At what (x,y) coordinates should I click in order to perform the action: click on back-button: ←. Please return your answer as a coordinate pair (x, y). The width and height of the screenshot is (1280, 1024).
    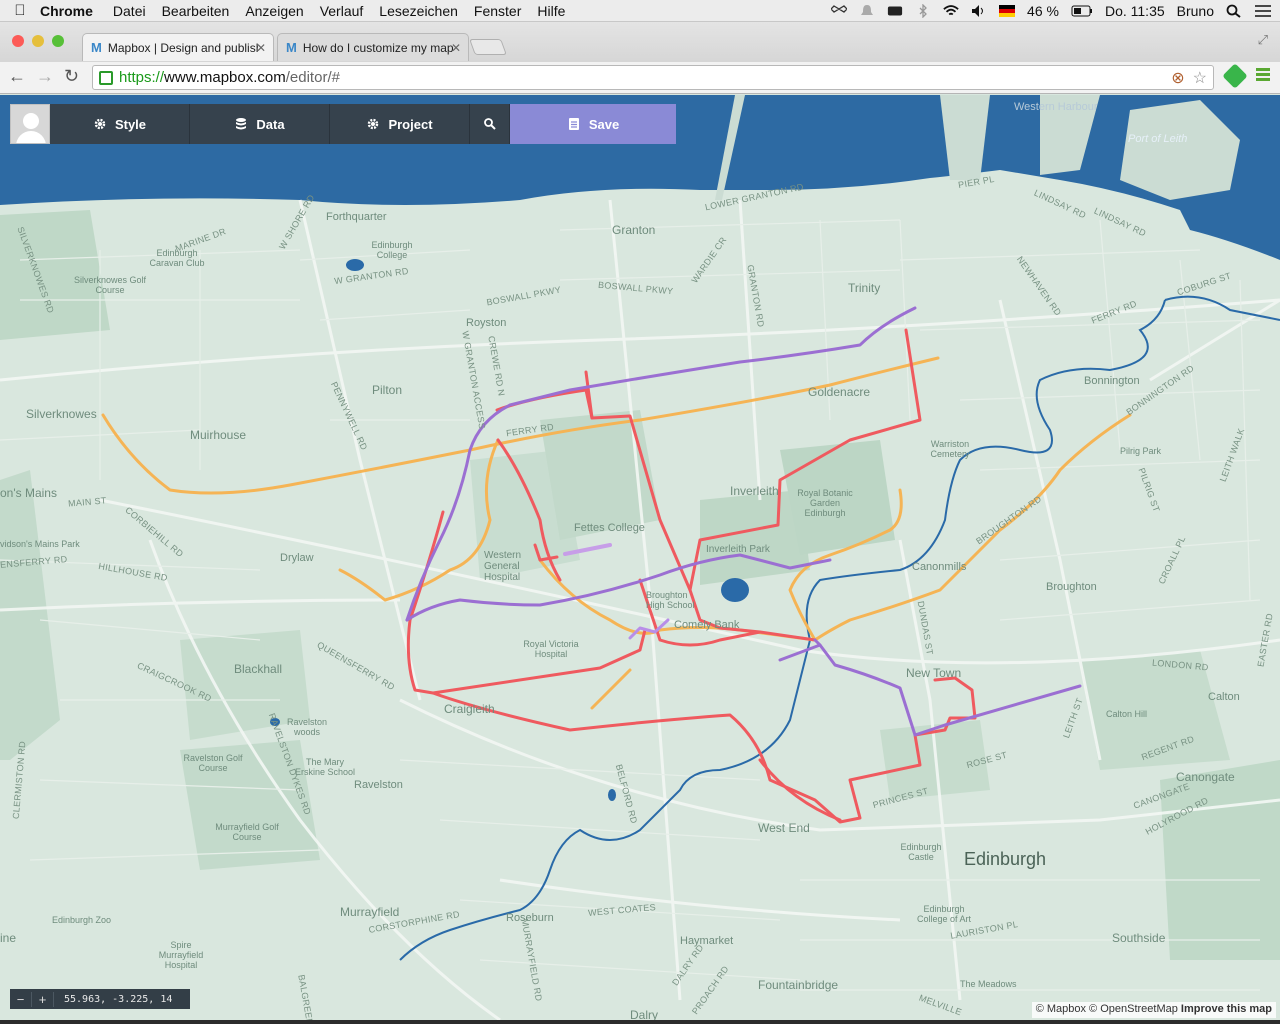
    Looking at the image, I should click on (17, 76).